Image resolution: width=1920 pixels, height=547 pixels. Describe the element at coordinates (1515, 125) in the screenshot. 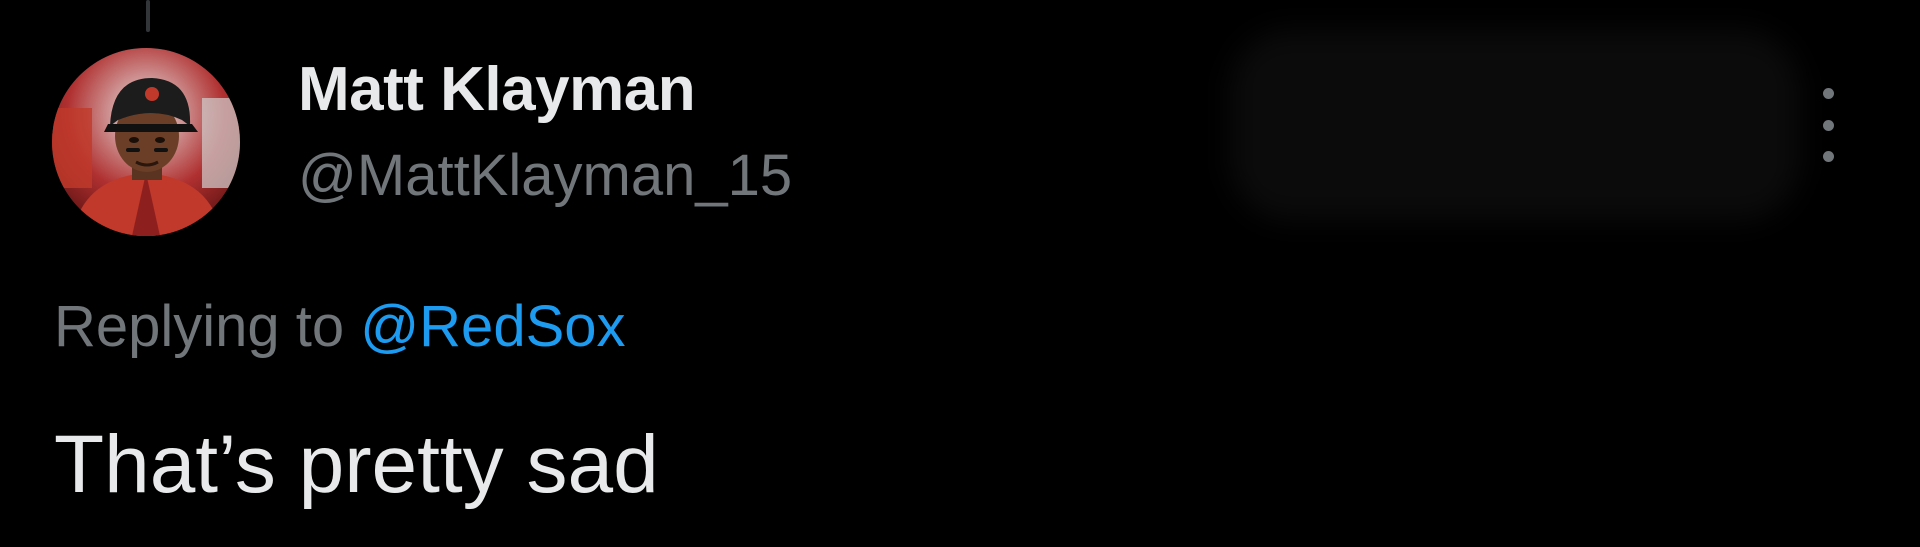

I see `redacted-region` at that location.